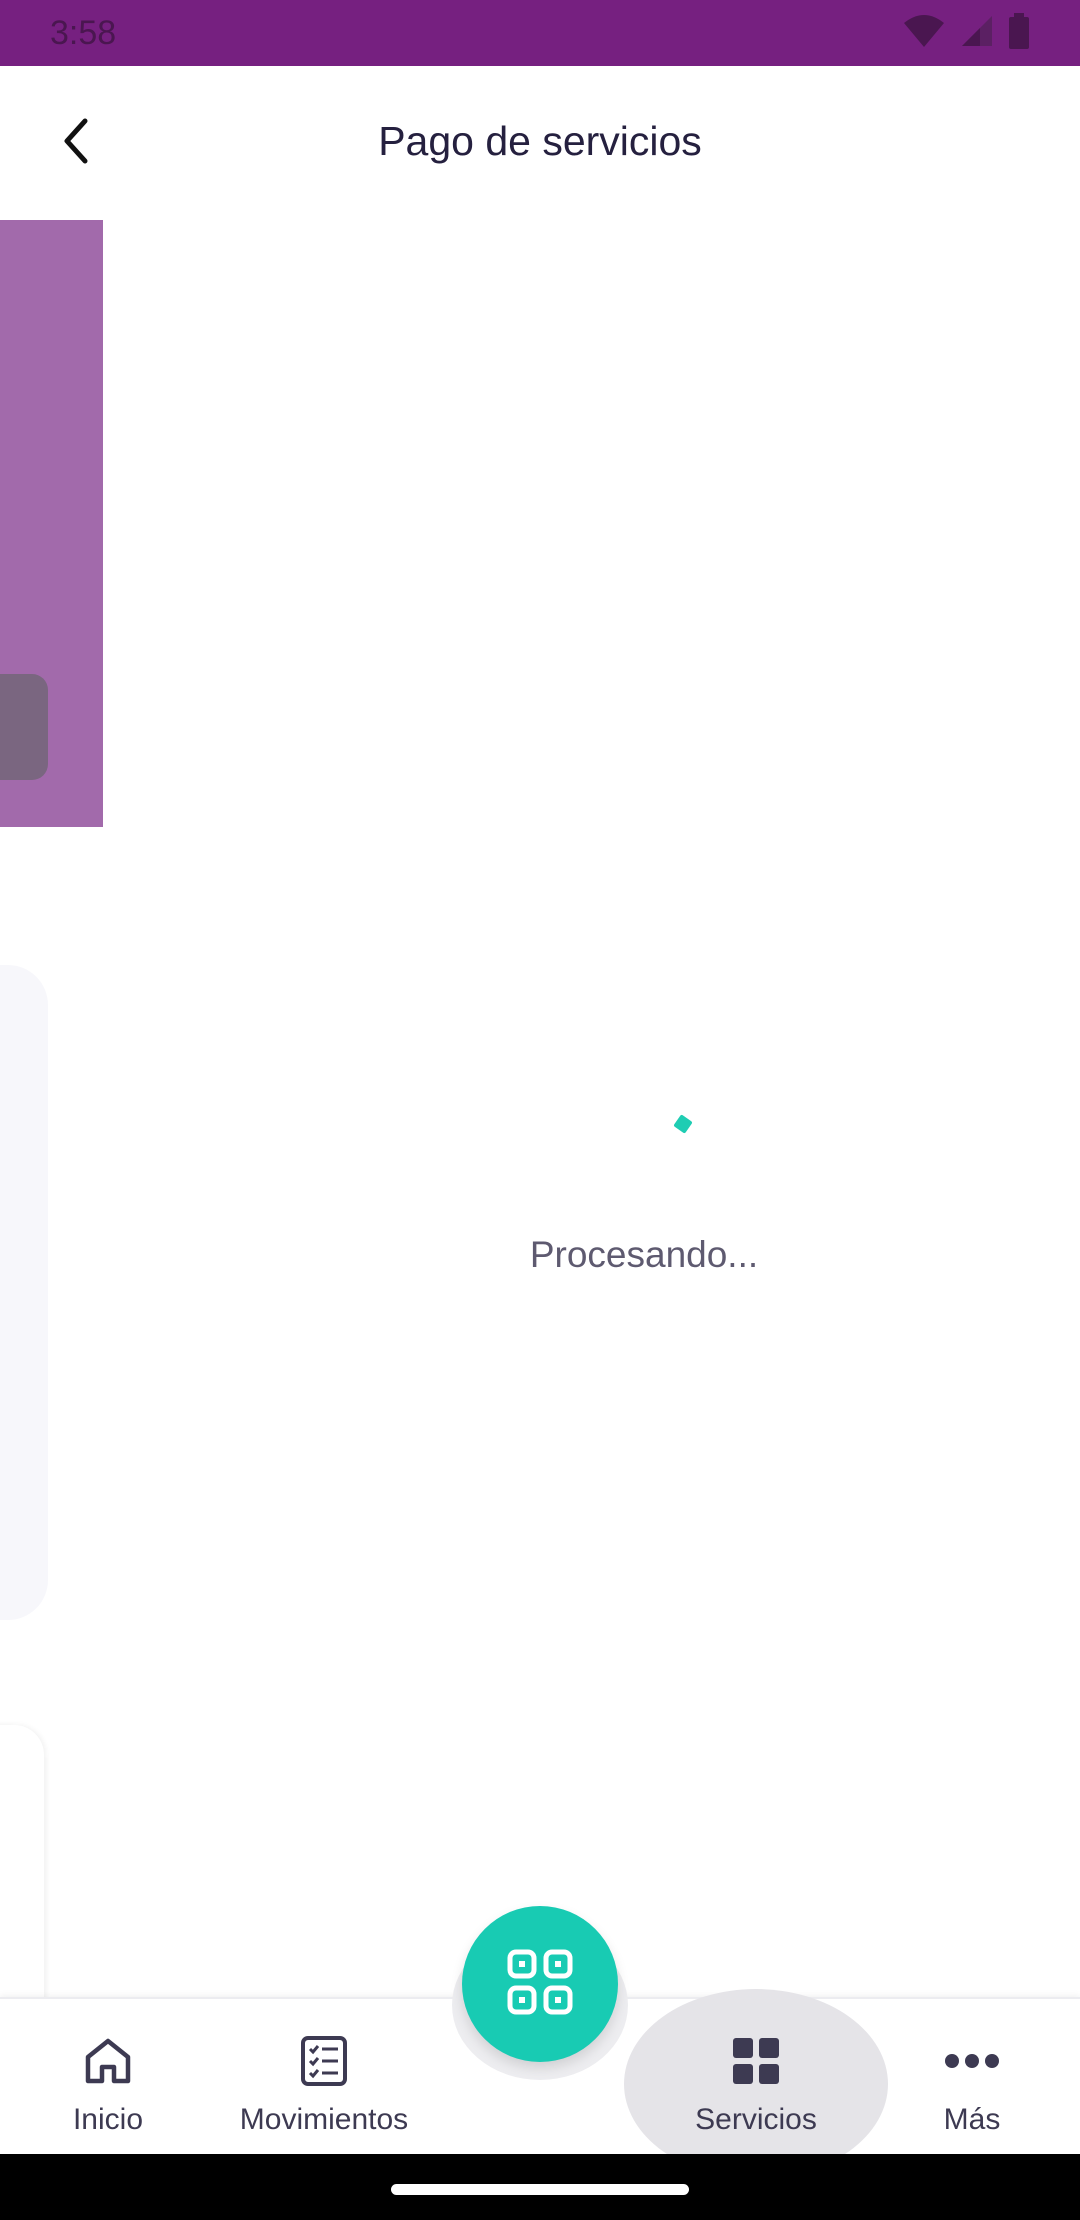 Image resolution: width=1080 pixels, height=2220 pixels. What do you see at coordinates (324, 2061) in the screenshot?
I see `checklist-icon` at bounding box center [324, 2061].